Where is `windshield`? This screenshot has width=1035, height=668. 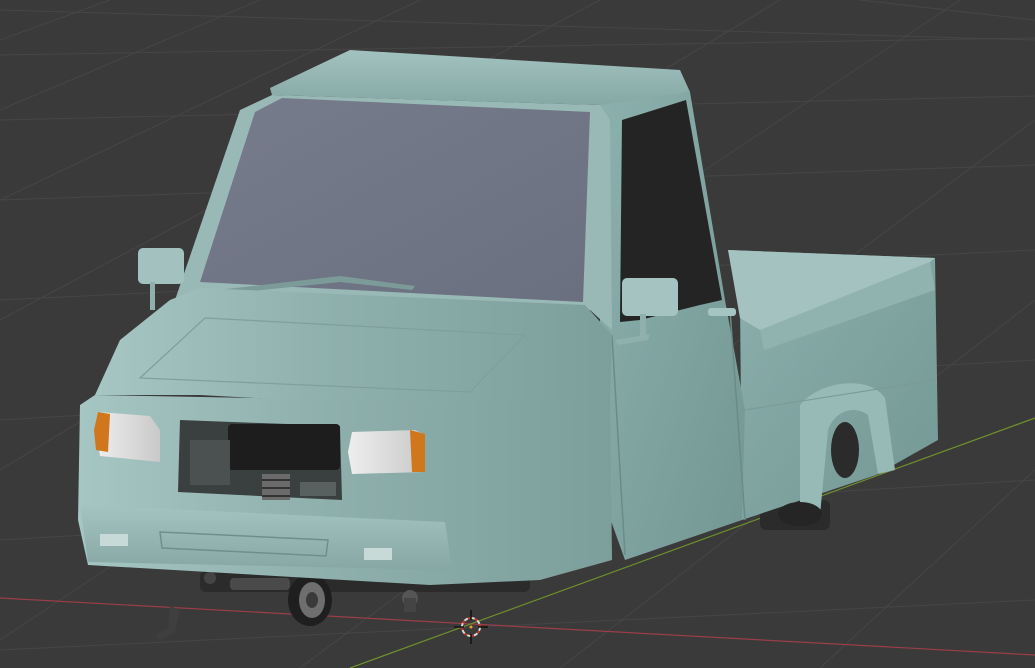 windshield is located at coordinates (395, 200).